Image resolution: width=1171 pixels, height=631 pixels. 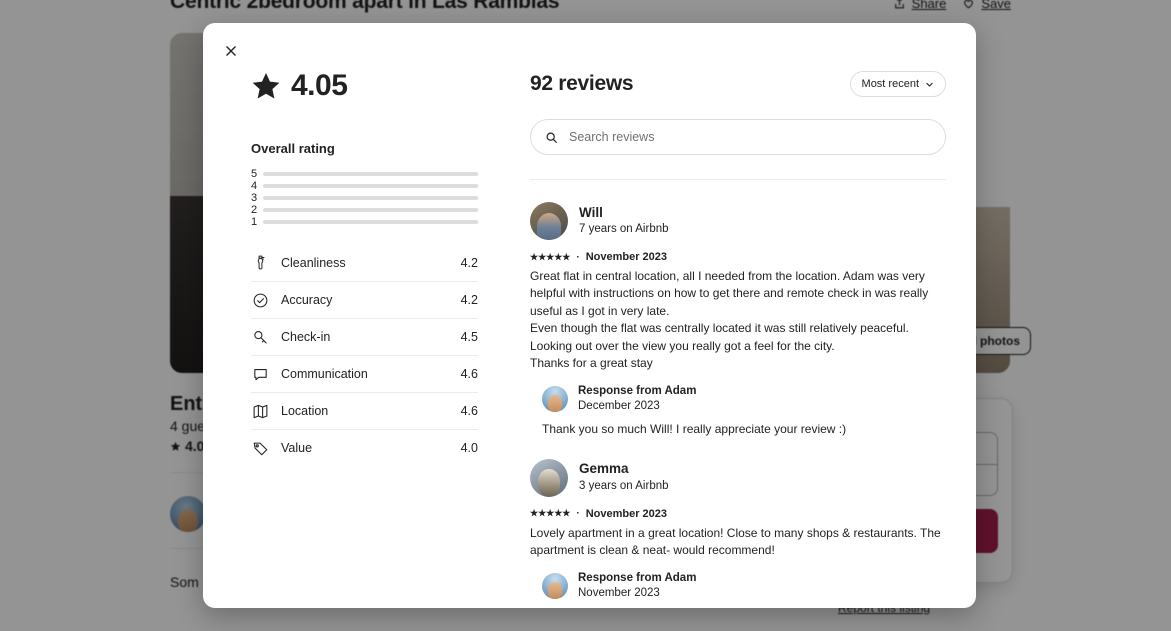 I want to click on review-author-name: Gemma, so click(x=604, y=469).